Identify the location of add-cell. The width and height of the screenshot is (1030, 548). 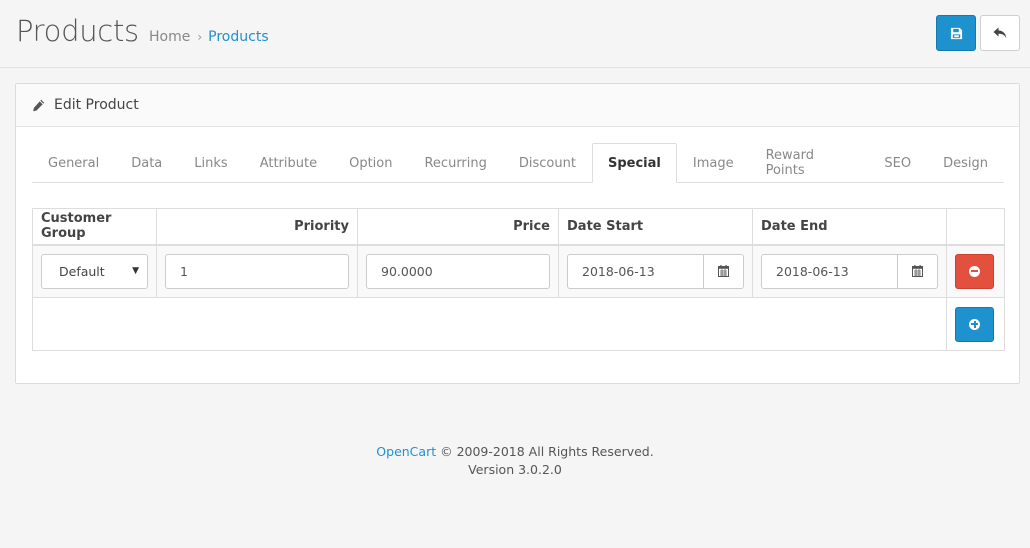
(975, 324).